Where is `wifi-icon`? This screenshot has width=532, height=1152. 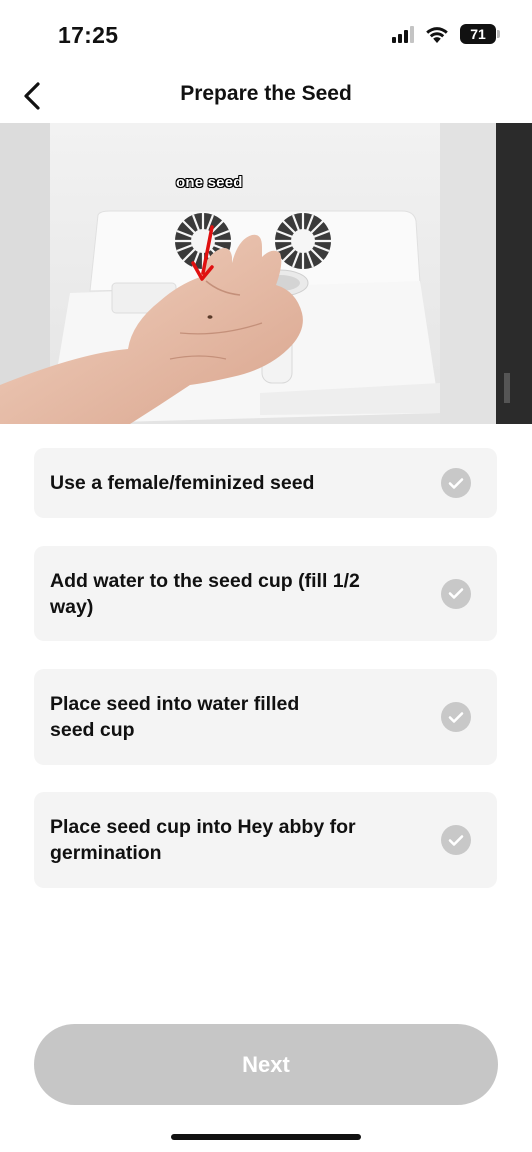
wifi-icon is located at coordinates (437, 35).